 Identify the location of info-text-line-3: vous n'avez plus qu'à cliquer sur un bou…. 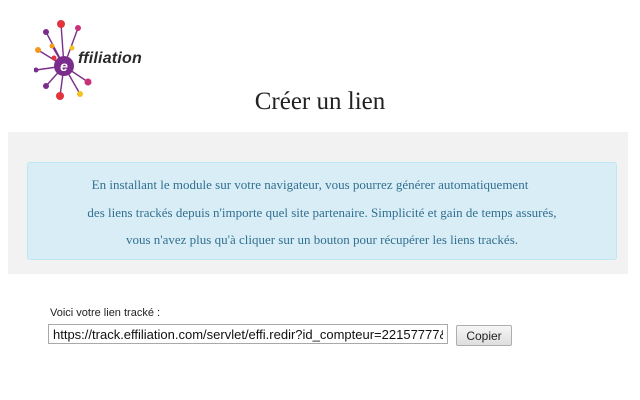
(322, 239).